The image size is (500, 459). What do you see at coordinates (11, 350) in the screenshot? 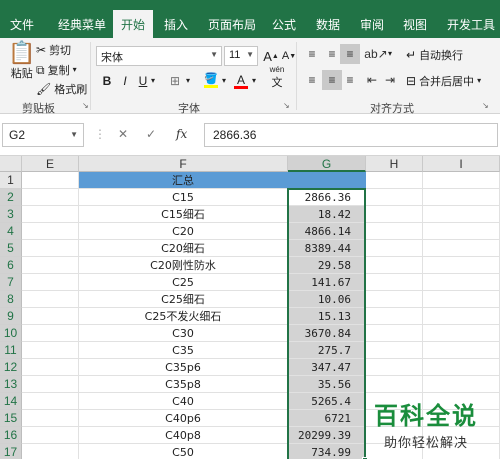
I see `row-header: 11` at bounding box center [11, 350].